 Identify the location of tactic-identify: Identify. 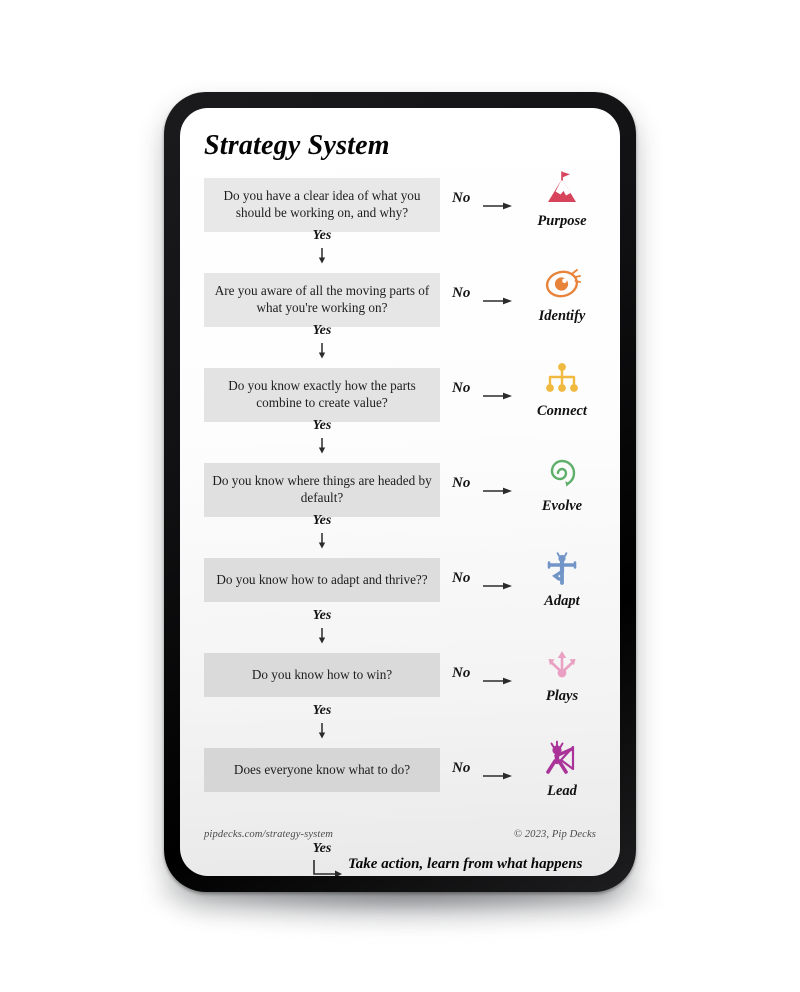
(562, 295).